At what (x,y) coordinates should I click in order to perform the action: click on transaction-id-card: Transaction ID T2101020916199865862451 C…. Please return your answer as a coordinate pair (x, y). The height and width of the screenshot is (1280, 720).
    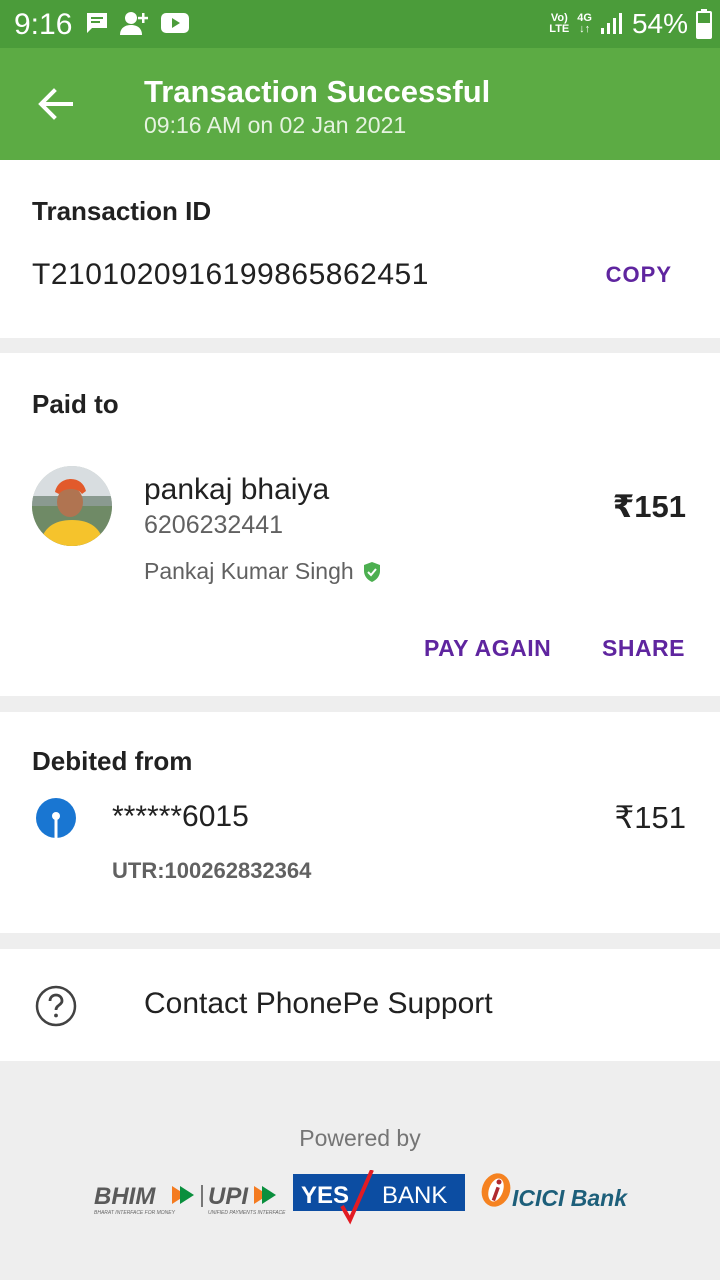
    Looking at the image, I should click on (360, 249).